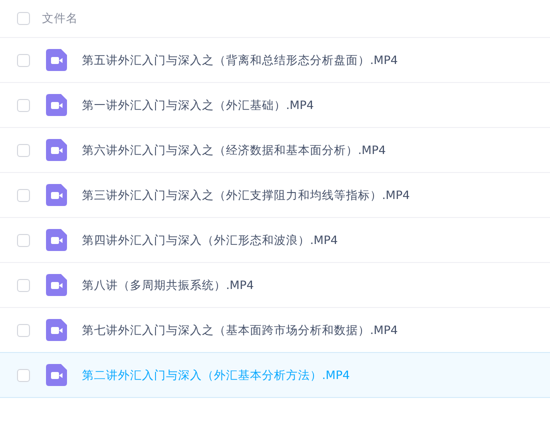 This screenshot has width=550, height=434. I want to click on column-header: 文件名, so click(60, 18).